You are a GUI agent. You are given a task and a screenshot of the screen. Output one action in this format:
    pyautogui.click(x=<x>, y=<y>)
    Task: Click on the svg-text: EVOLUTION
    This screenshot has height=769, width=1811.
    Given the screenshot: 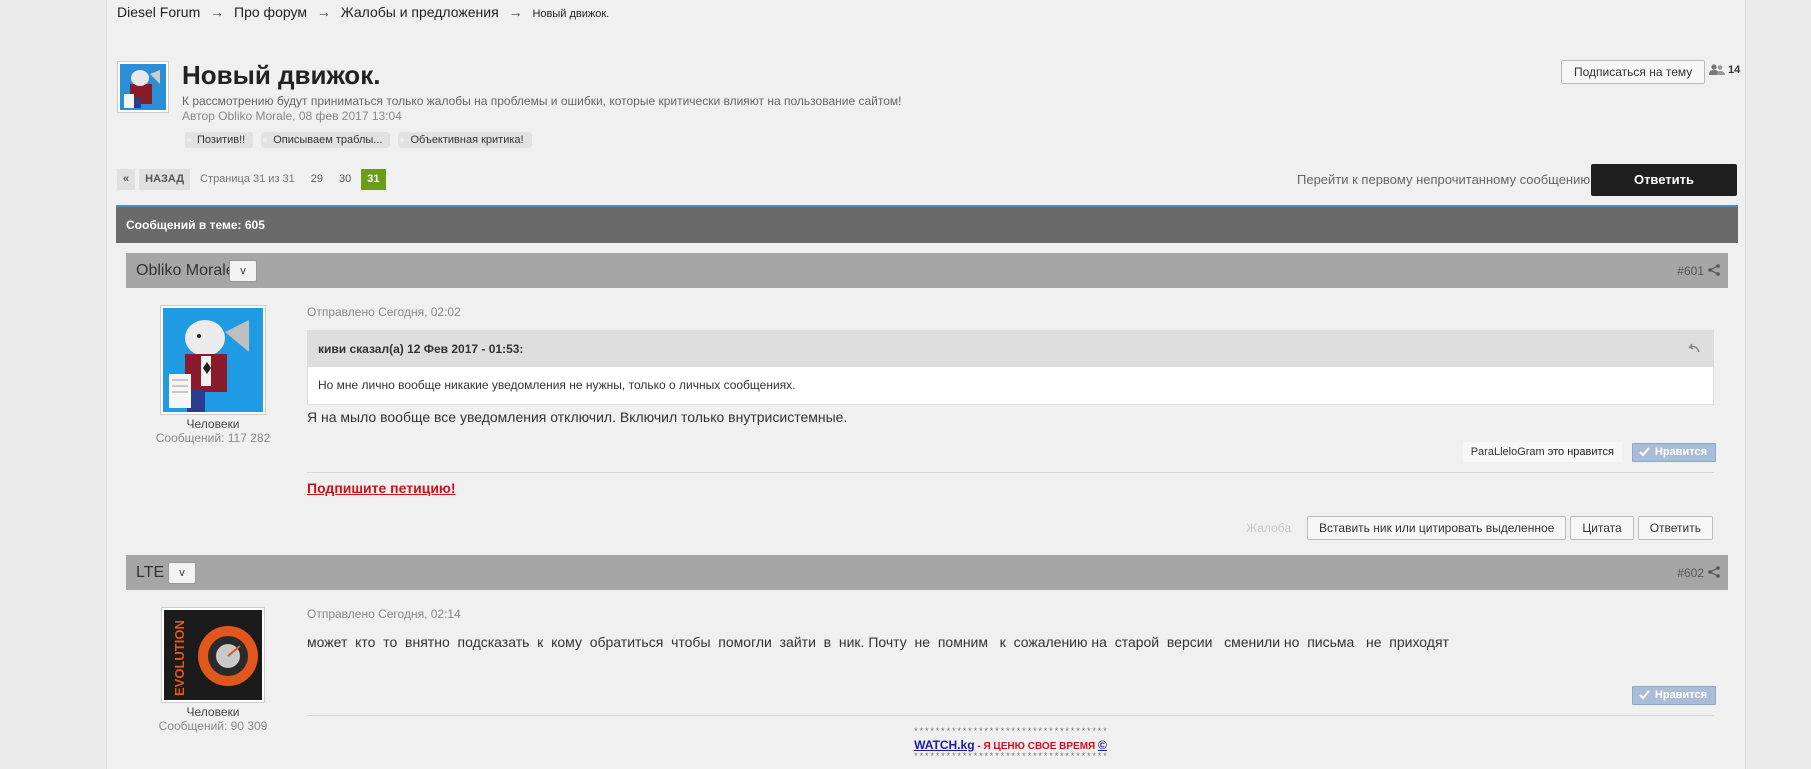 What is the action you would take?
    pyautogui.click(x=179, y=658)
    